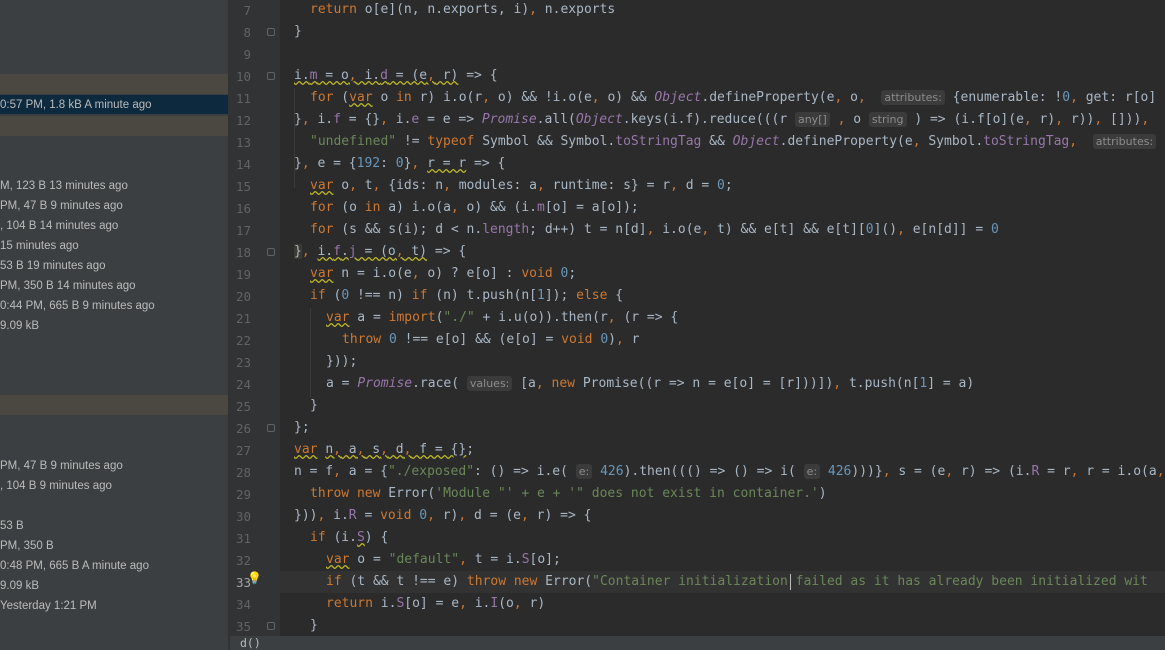 The image size is (1165, 650). I want to click on code-line: };, so click(302, 428).